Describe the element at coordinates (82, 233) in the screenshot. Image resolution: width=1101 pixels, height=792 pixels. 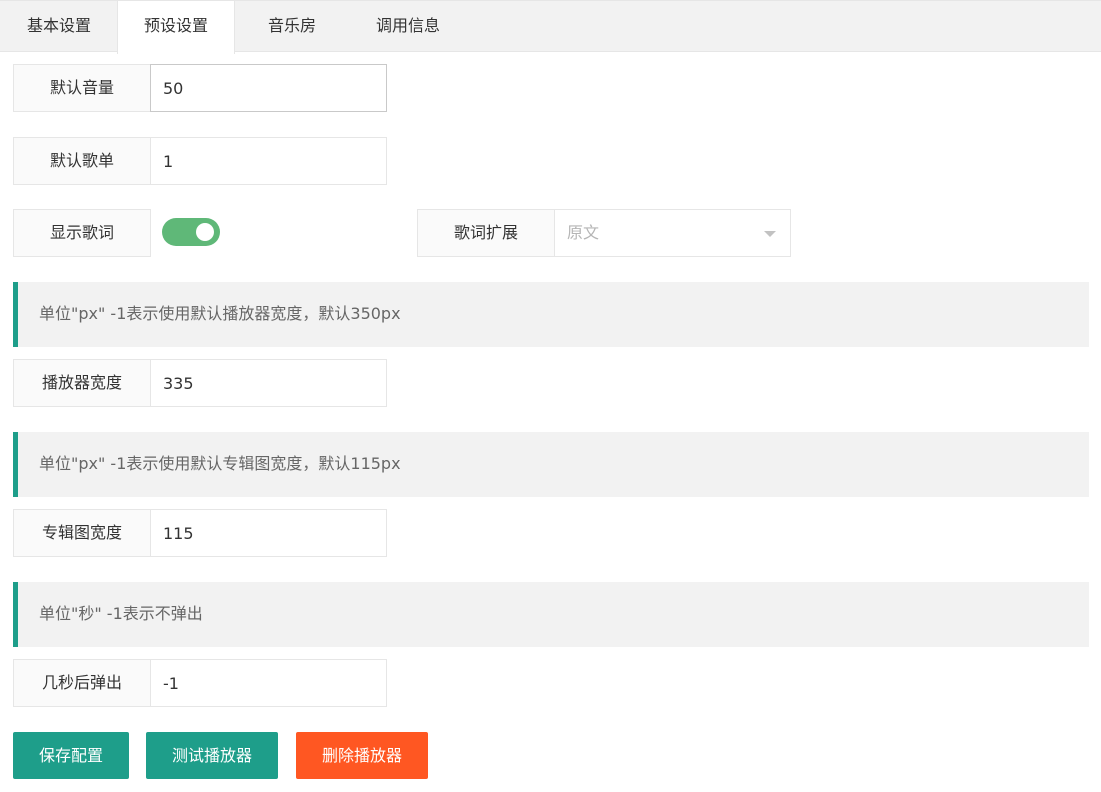
I see `show-lyrics-label: 显示歌词` at that location.